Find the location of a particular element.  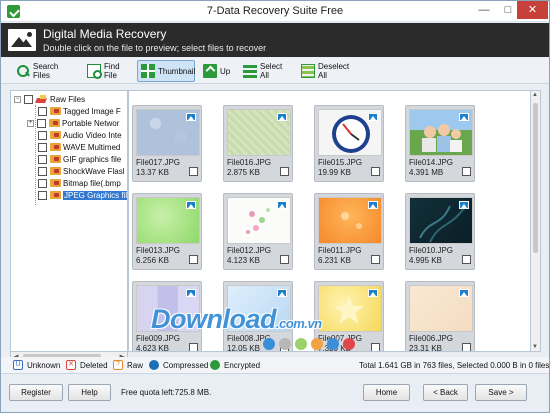

tree-item: Tagged Image F is located at coordinates (79, 111).